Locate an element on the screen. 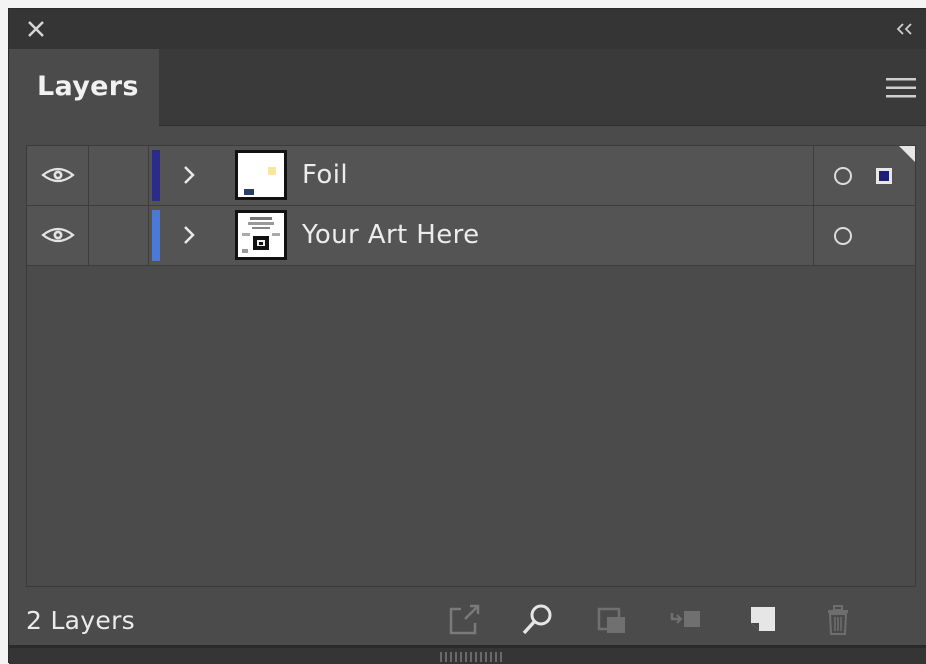  layer-name: Your Art Here is located at coordinates (391, 235).